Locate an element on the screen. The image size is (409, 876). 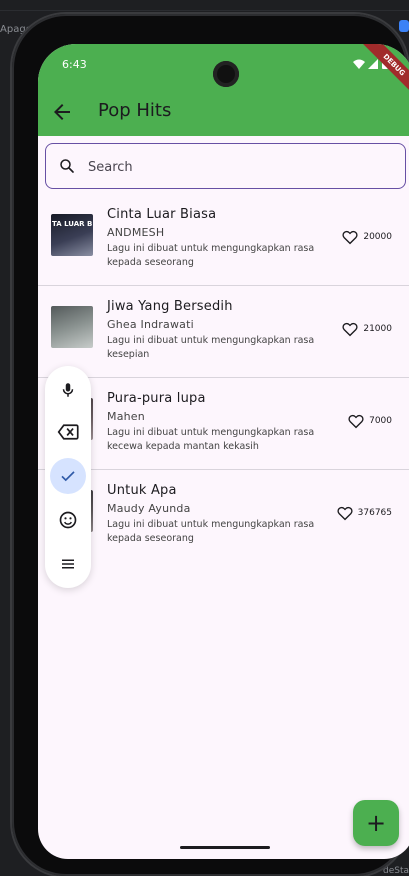
ide-bottom-label: deSta is located at coordinates (395, 871).